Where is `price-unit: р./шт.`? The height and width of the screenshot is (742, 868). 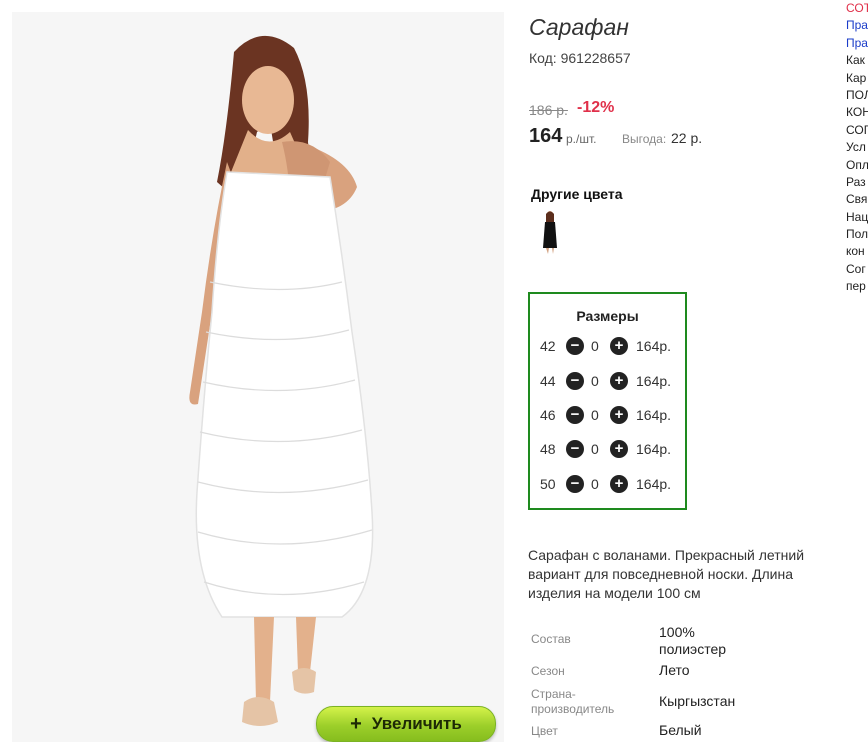 price-unit: р./шт. is located at coordinates (581, 139).